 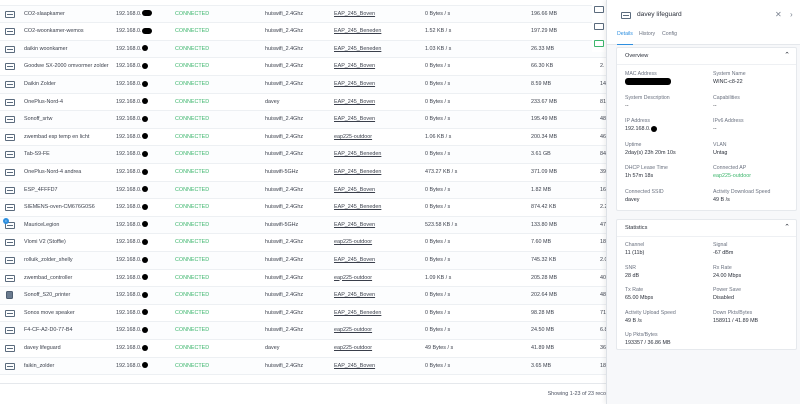 What do you see at coordinates (67, 119) in the screenshot?
I see `client-name: Sonoff_srtw` at bounding box center [67, 119].